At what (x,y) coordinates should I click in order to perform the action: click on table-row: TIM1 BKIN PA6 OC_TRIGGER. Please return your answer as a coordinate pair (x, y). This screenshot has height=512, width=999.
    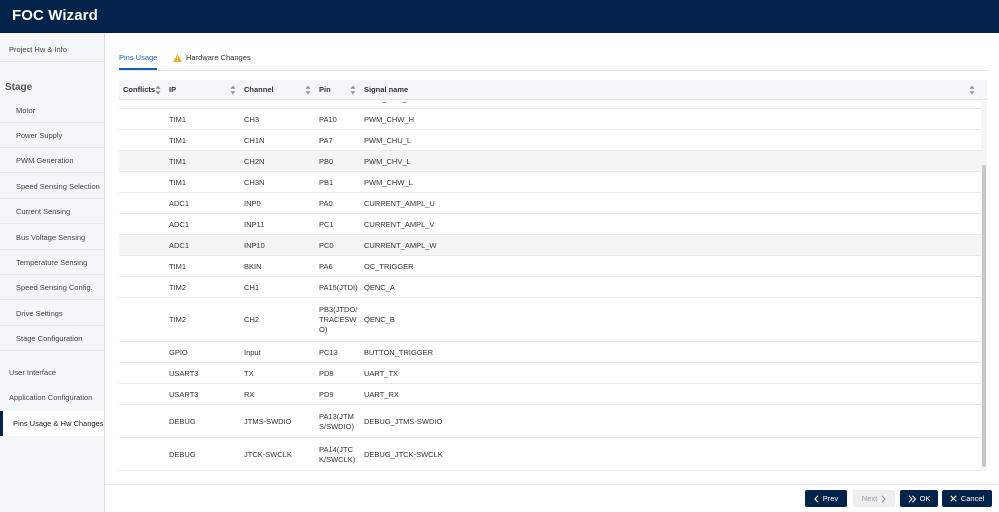
    Looking at the image, I should click on (550, 266).